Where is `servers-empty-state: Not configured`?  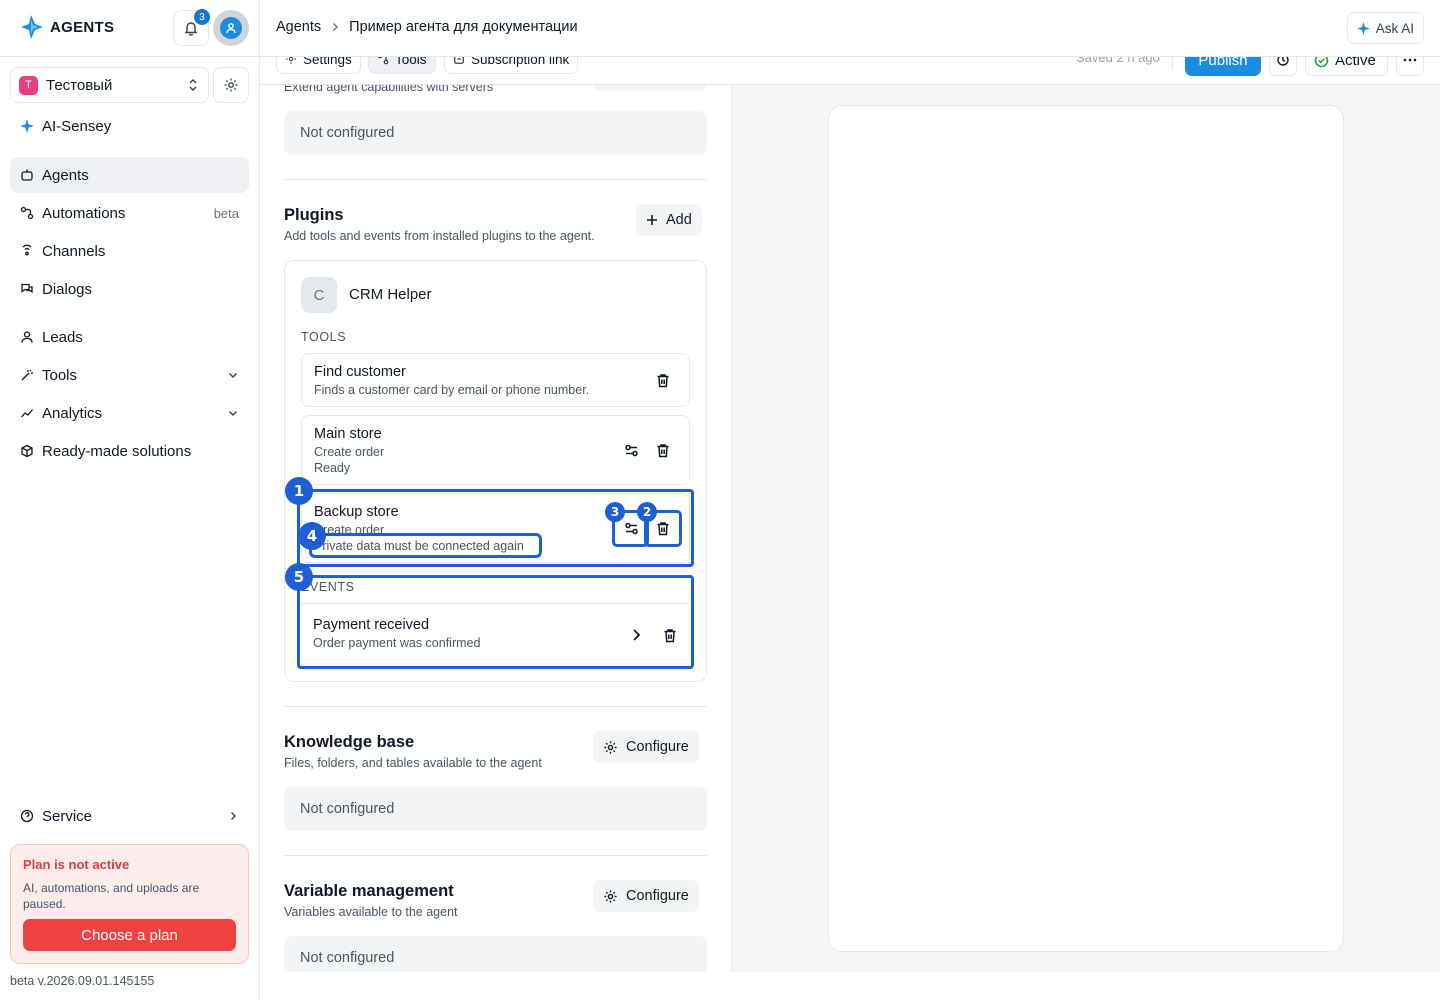 servers-empty-state: Not configured is located at coordinates (495, 133).